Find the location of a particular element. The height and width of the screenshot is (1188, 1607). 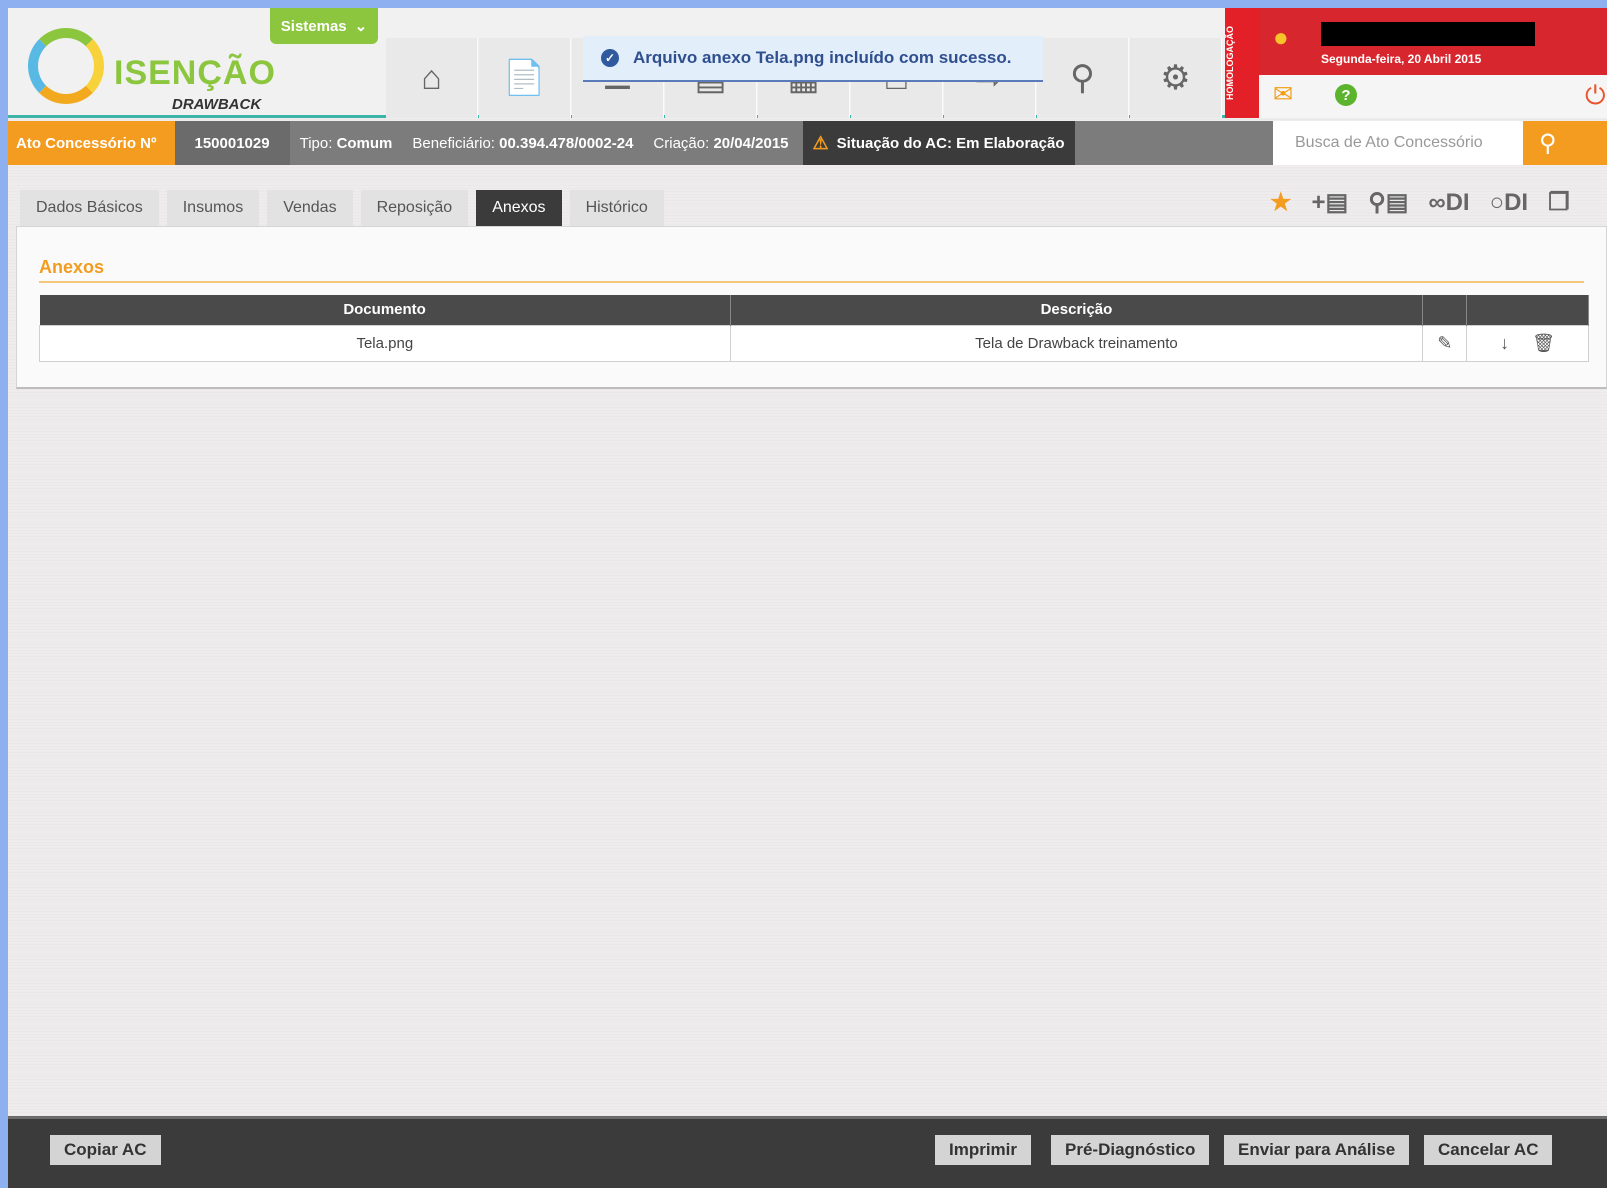

copy-icon: ❐ is located at coordinates (1559, 202).